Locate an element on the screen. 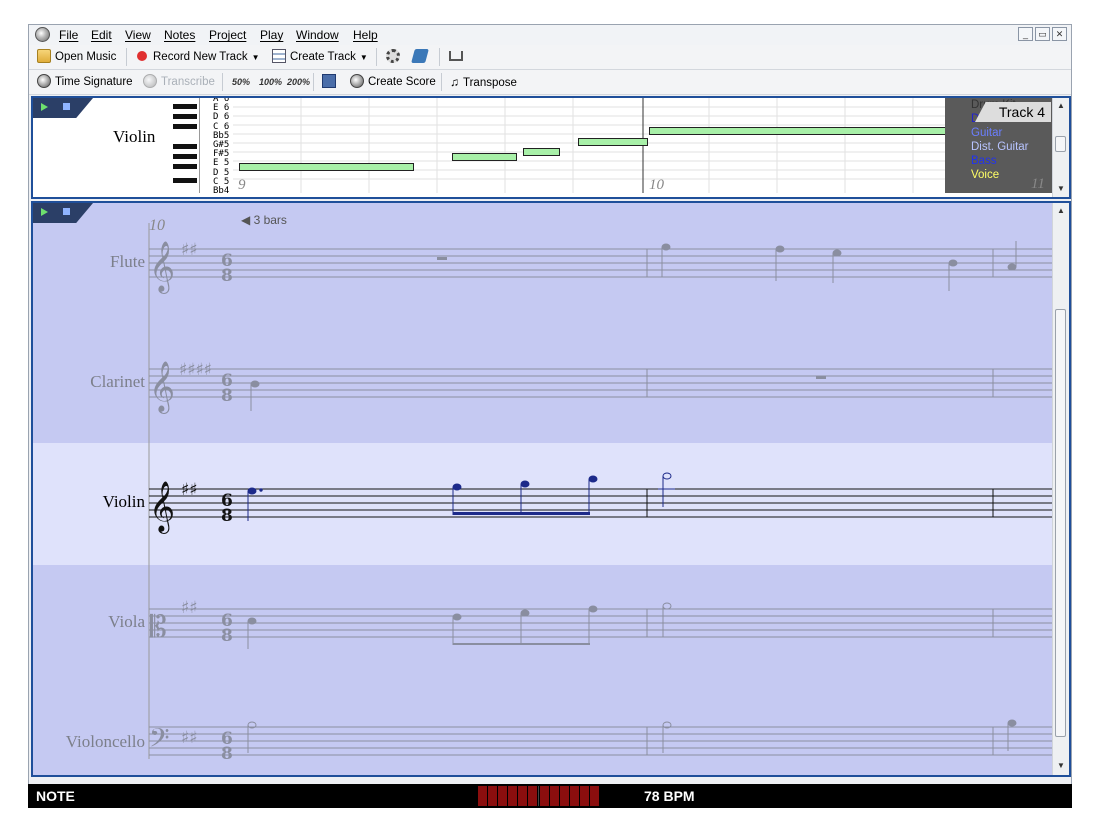  record-new-track-label: Record New Track is located at coordinates (200, 57).